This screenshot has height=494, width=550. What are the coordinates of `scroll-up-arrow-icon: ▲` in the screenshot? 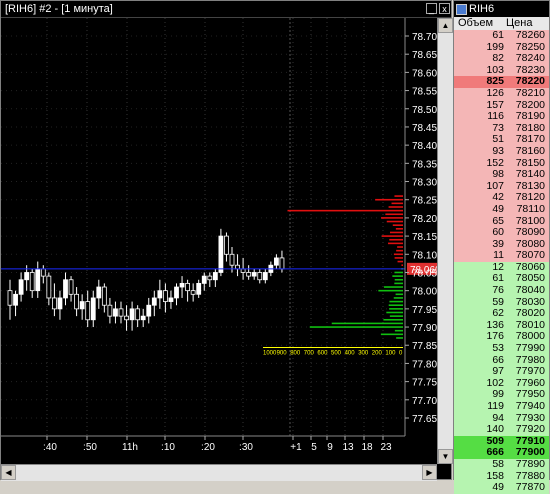 It's located at (445, 25).